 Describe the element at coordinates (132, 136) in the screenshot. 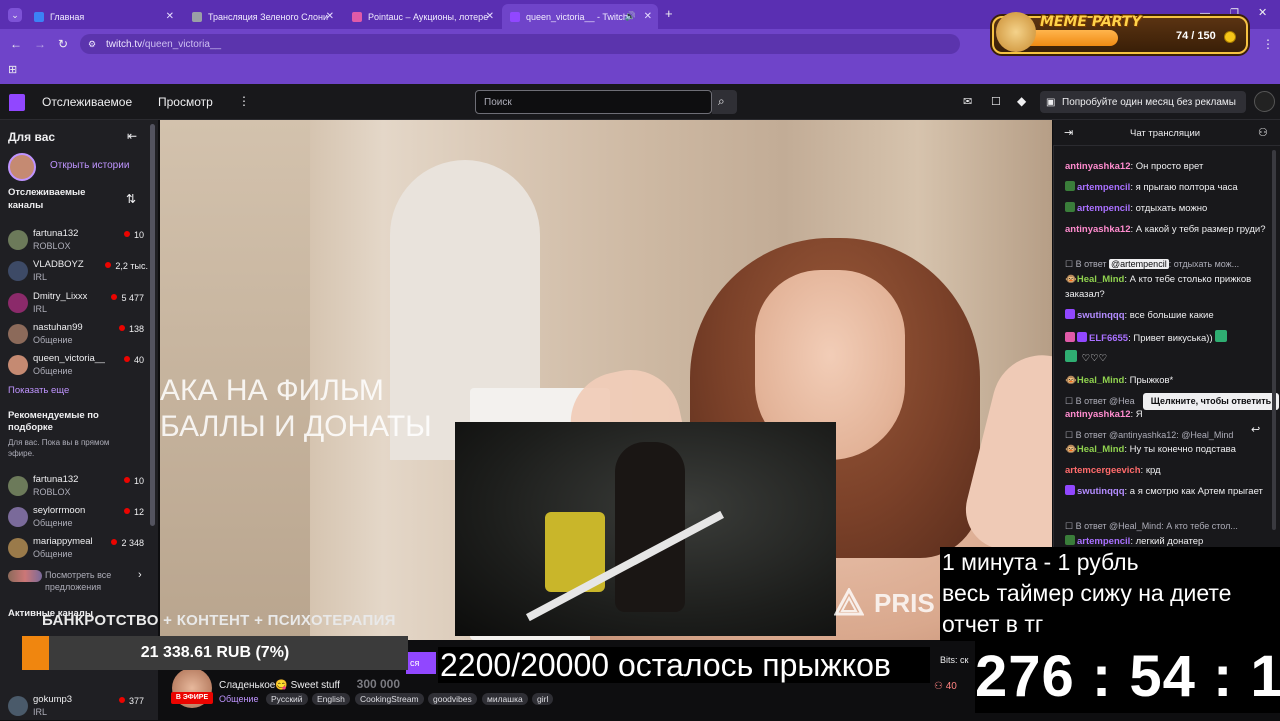

I see `collapse-sidebar-icon: ⇤` at that location.